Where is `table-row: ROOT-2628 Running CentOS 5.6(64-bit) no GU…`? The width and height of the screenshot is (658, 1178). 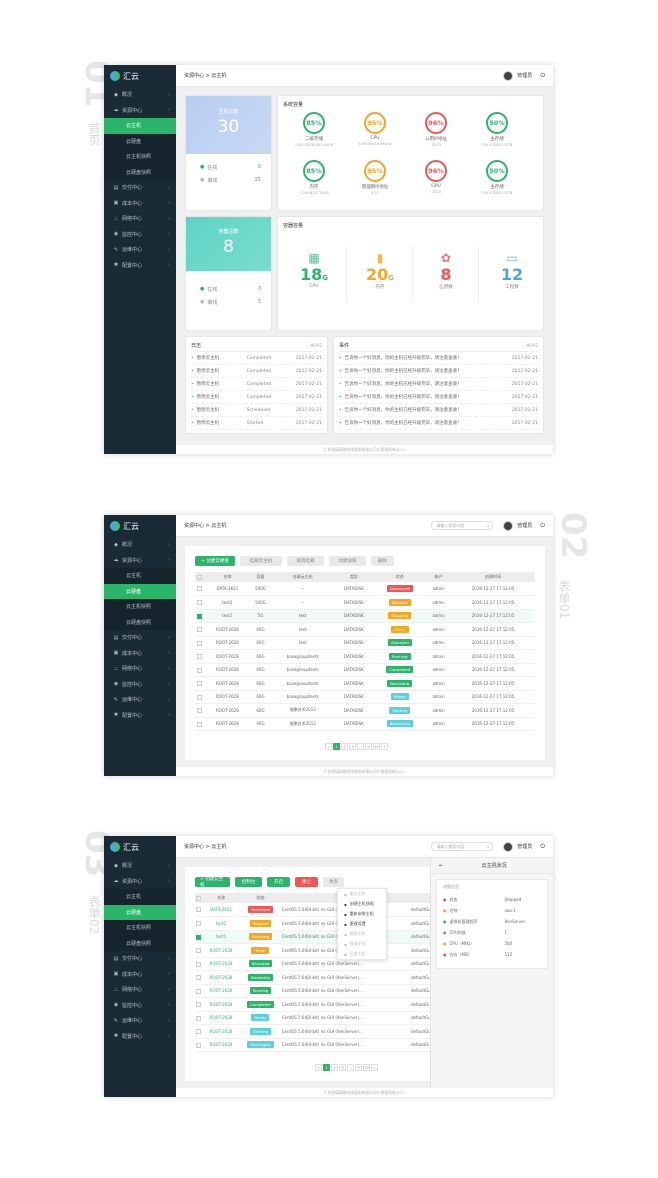
table-row: ROOT-2628 Running CentOS 5.6(64-bit) no GU… is located at coordinates (312, 991).